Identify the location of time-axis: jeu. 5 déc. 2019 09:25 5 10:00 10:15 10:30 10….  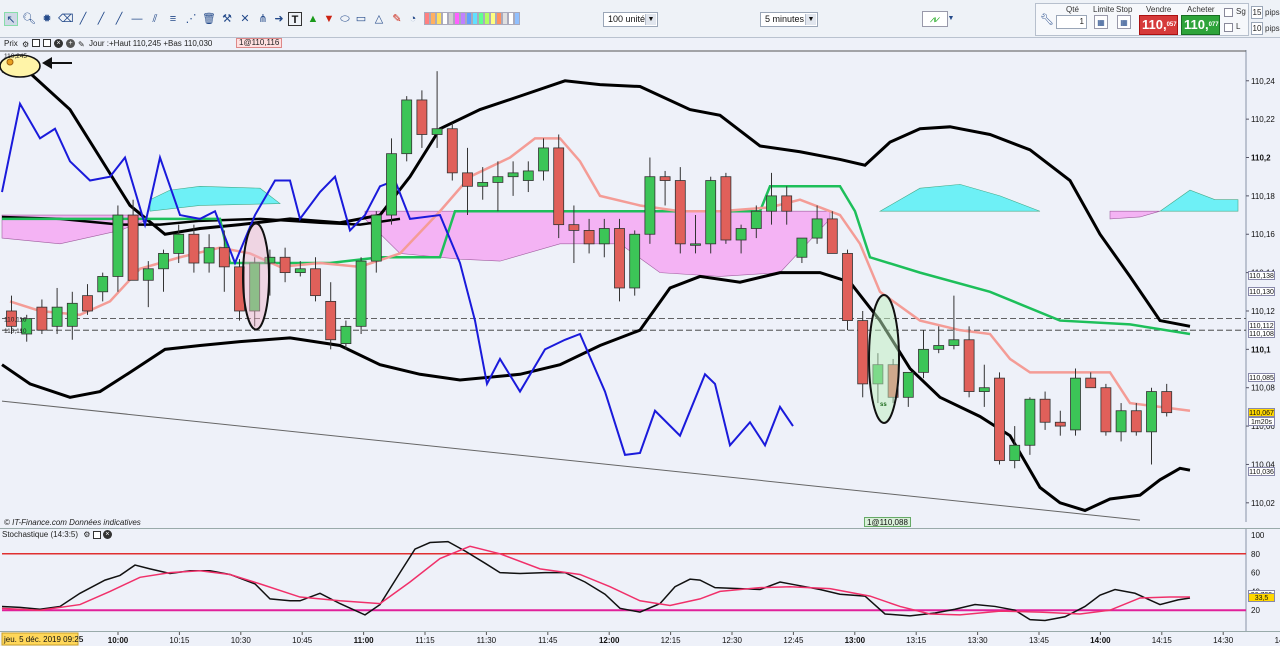
(640, 638).